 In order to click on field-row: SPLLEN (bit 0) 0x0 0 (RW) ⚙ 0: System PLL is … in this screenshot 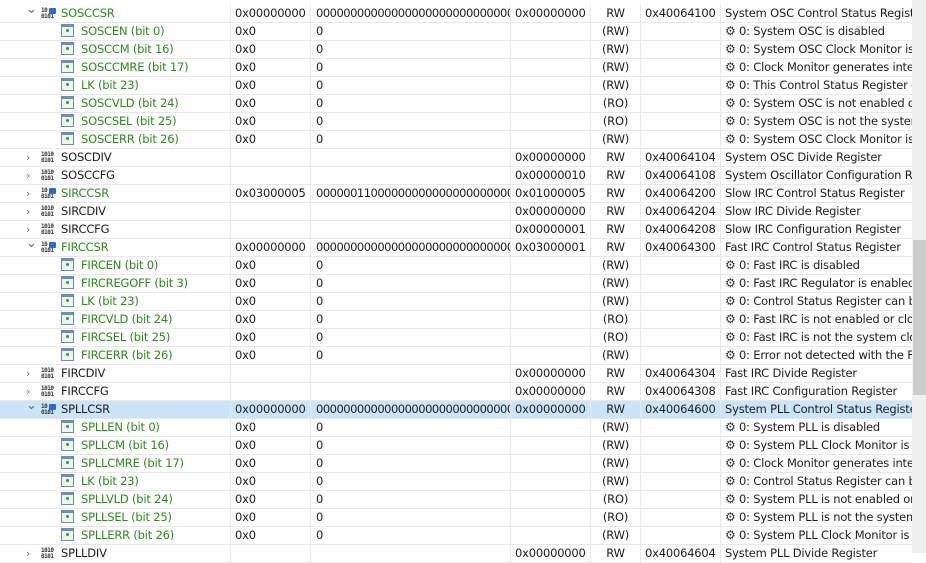, I will do `click(456, 428)`.